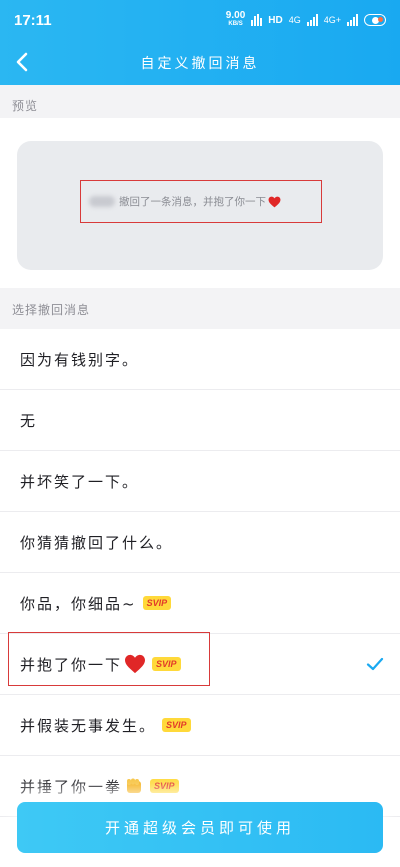 This screenshot has width=400, height=867. What do you see at coordinates (200, 725) in the screenshot?
I see `option-item: 并假装无事发生。 SVIP` at bounding box center [200, 725].